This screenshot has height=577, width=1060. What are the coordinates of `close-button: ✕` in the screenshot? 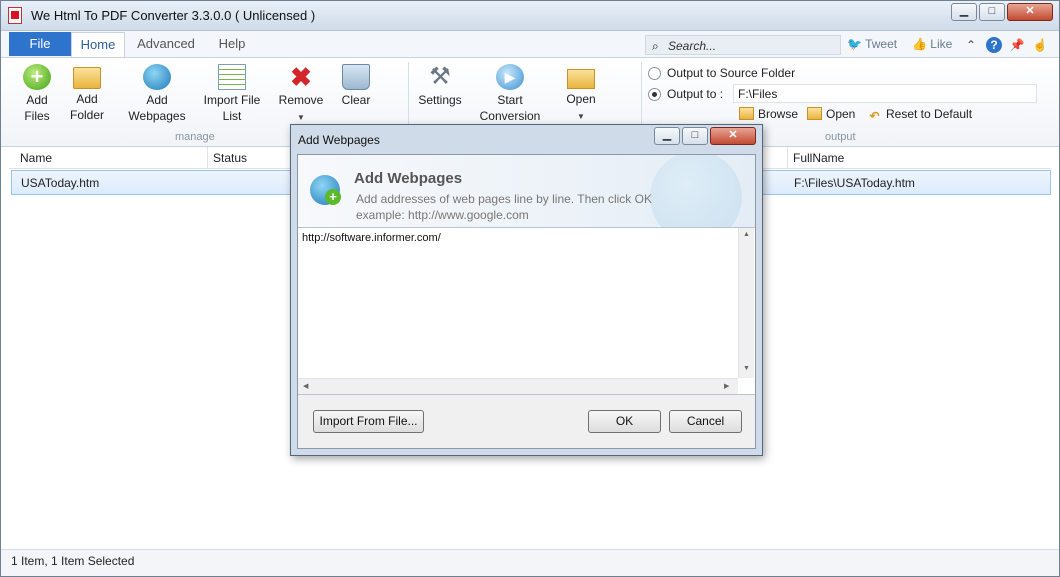 It's located at (1030, 12).